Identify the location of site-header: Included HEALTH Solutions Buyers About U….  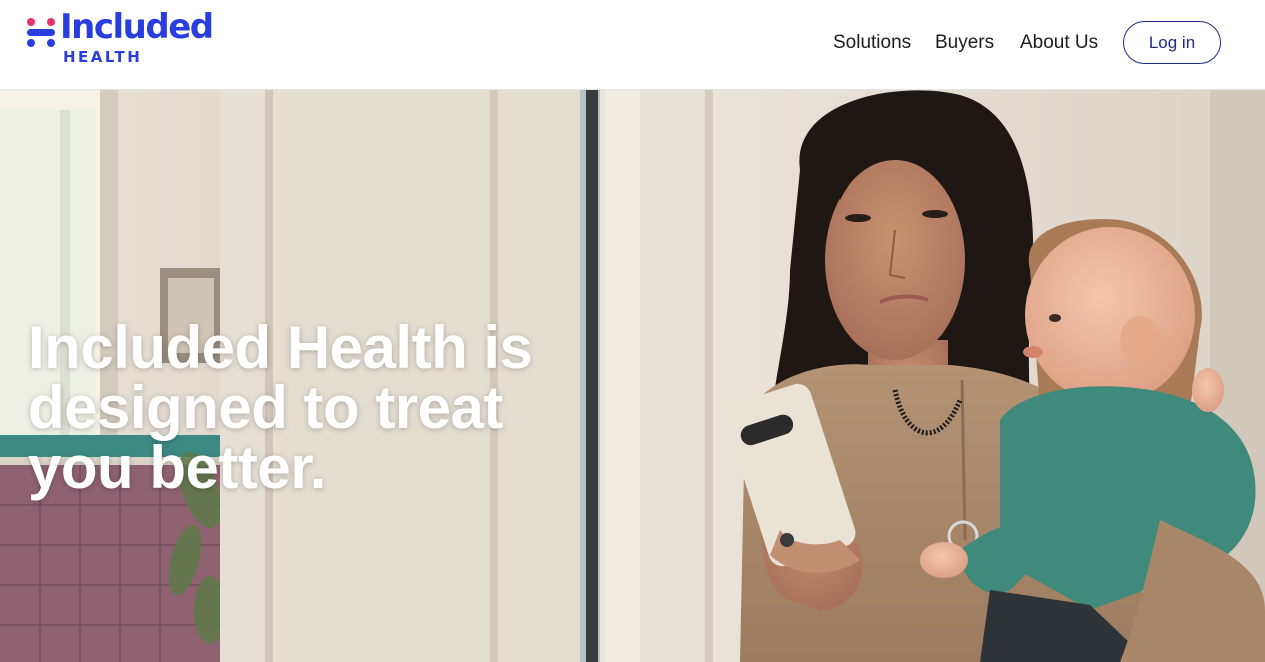
(632, 45).